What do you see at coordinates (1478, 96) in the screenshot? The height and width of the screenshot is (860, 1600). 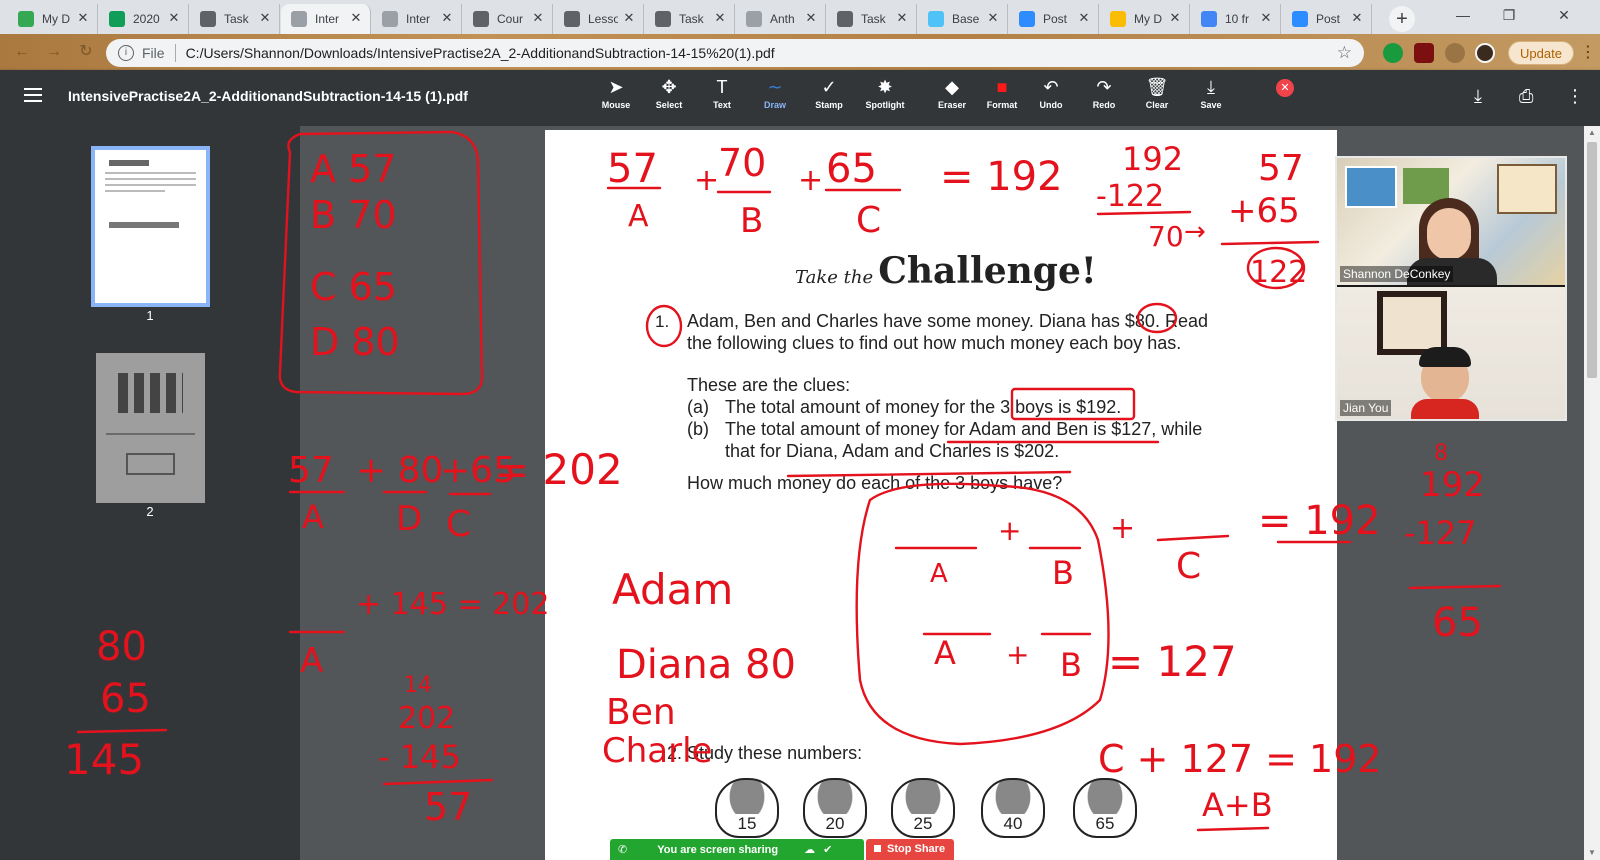 I see `download-icon: ⤓` at bounding box center [1478, 96].